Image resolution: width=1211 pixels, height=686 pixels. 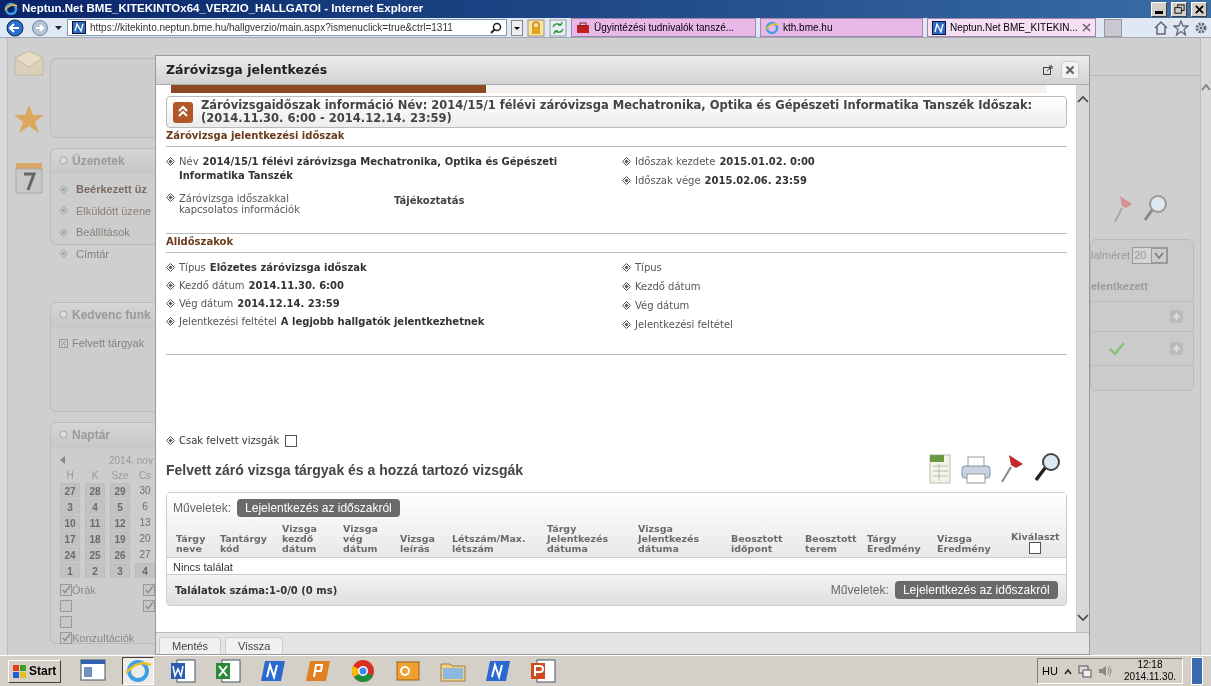 I want to click on restore-button, so click(x=1179, y=9).